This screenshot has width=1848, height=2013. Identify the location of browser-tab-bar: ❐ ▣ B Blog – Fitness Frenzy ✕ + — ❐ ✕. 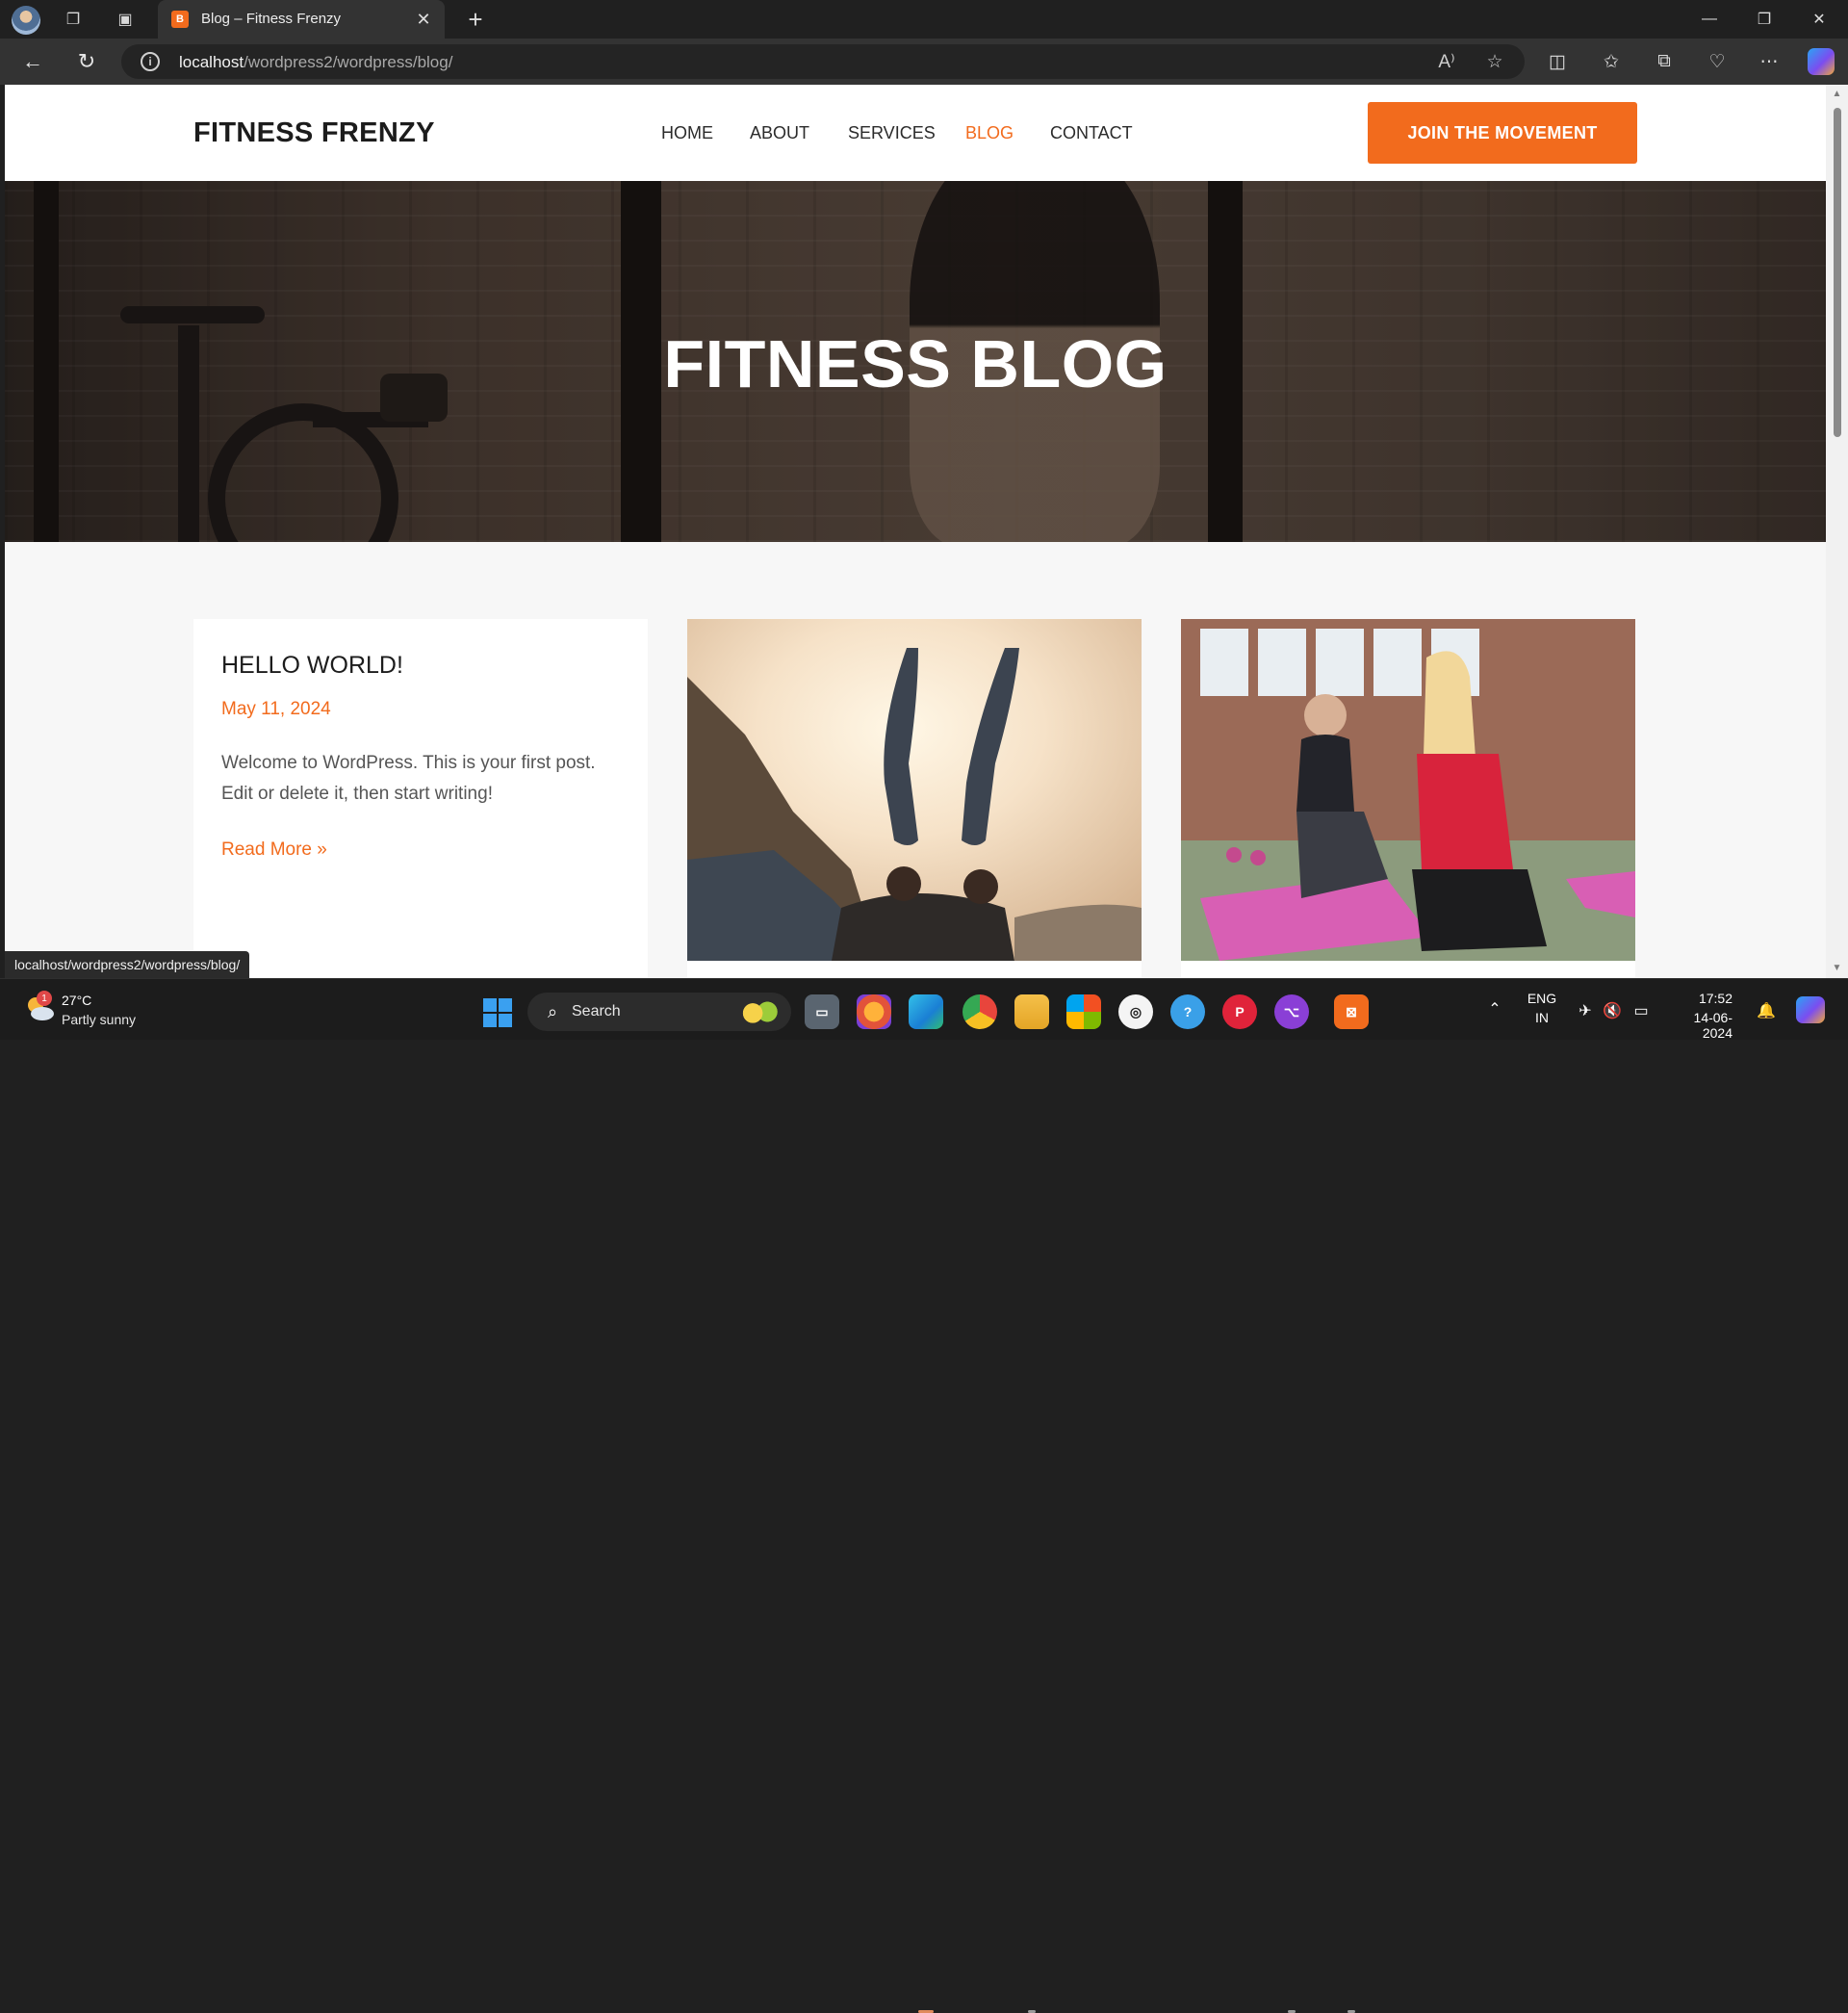
(924, 19).